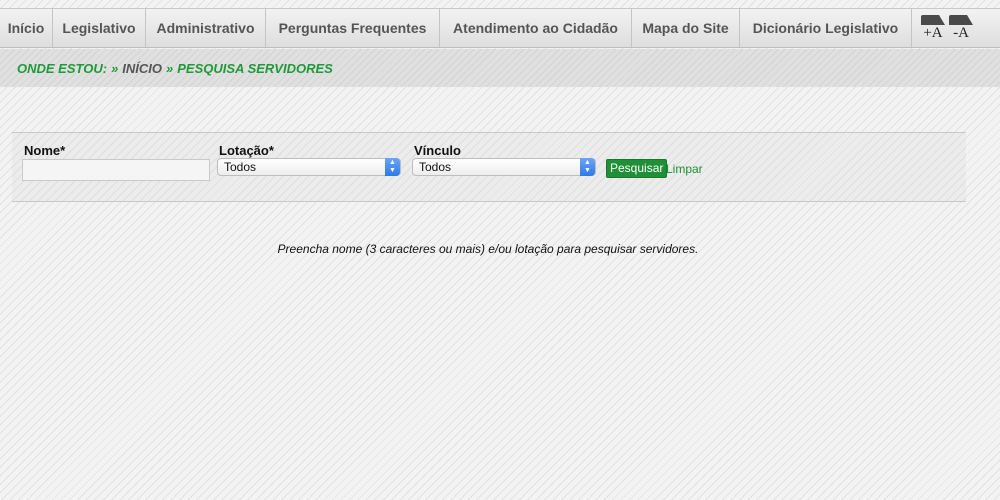 The height and width of the screenshot is (500, 1000). I want to click on nav-item-mapa-do-site: Mapa do Site, so click(686, 28).